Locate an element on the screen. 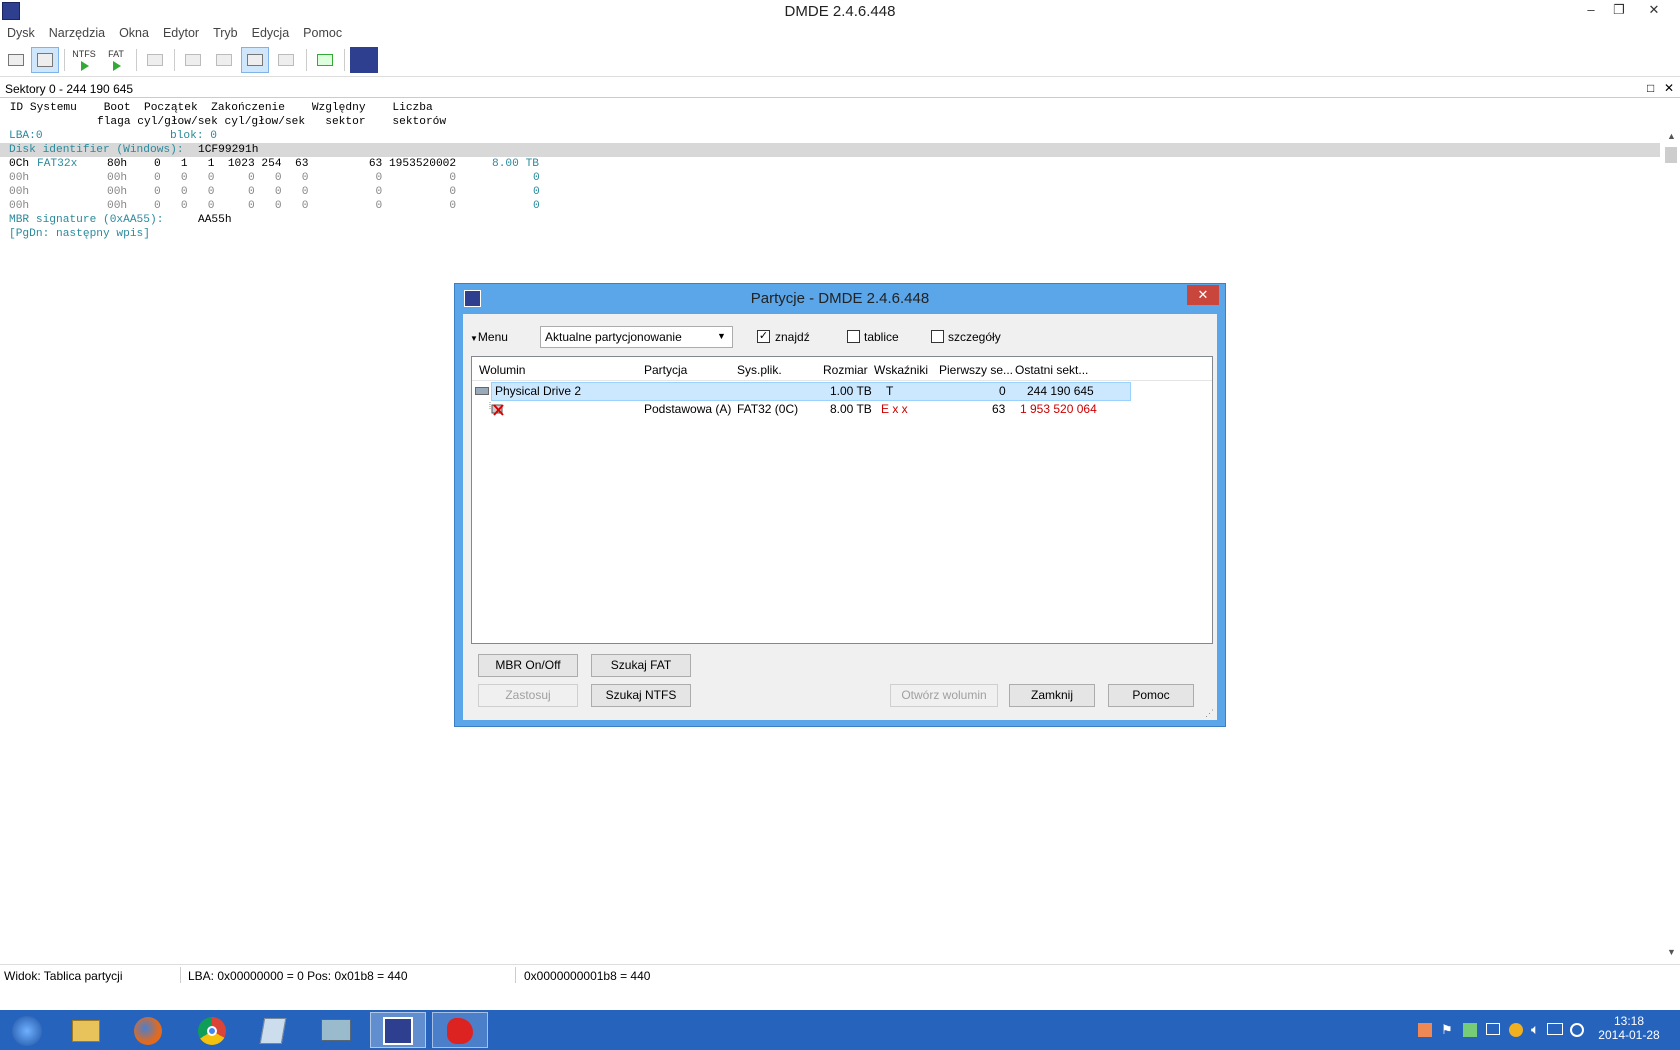  ntfs-label: NTFS is located at coordinates (84, 54).